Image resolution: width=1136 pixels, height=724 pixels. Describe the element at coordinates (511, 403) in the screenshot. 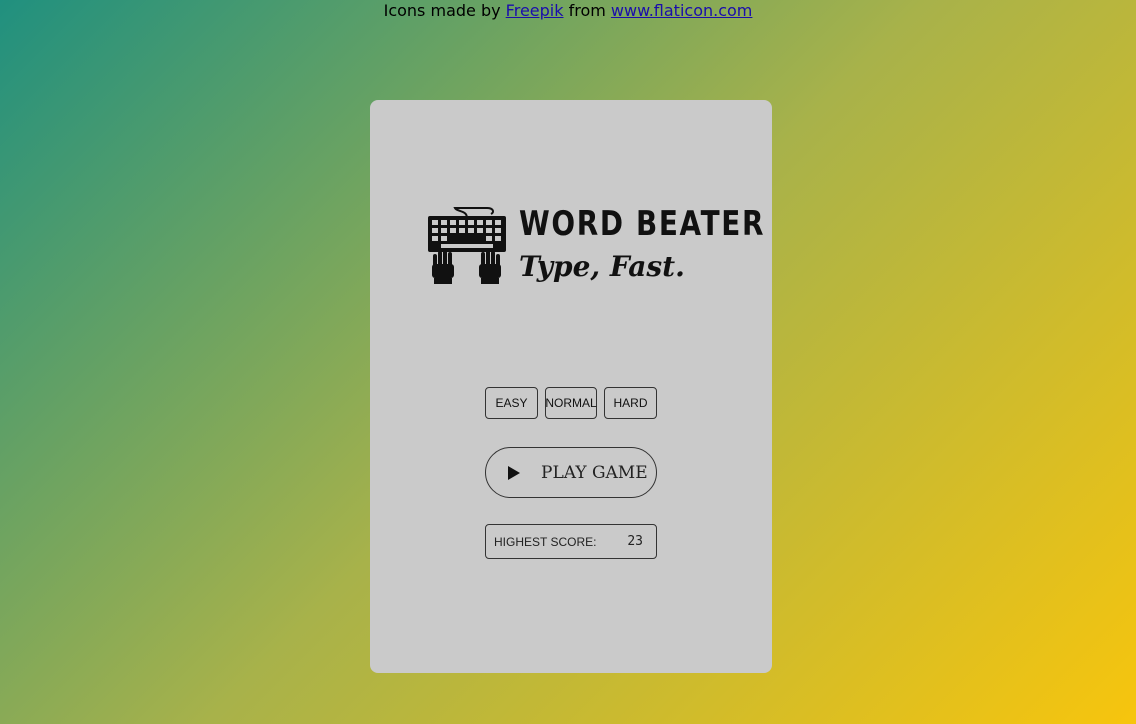

I see `difficulty-easy-button: EASY` at that location.